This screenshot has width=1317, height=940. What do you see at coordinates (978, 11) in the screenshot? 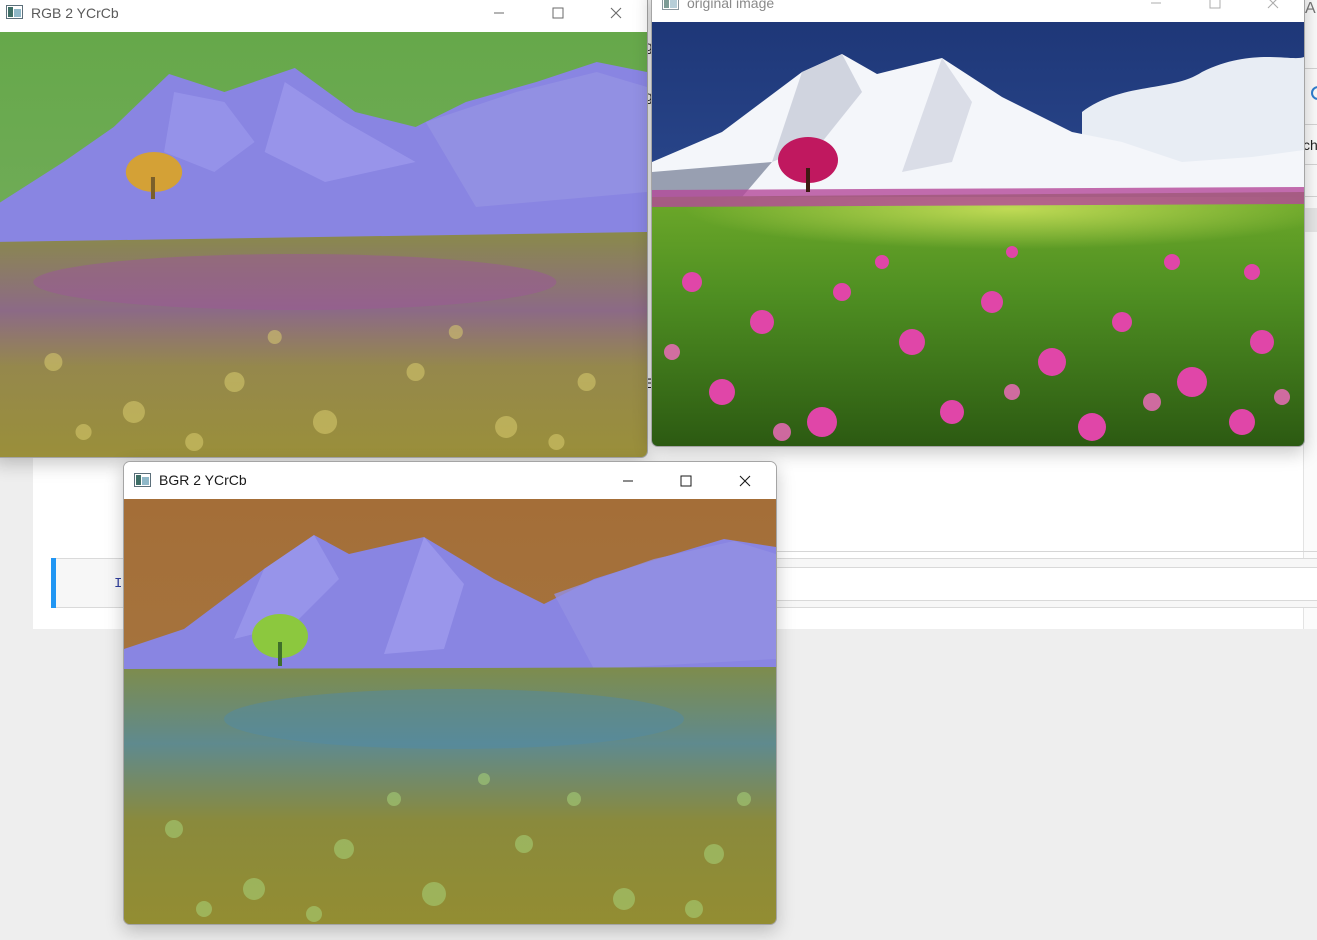
I see `window-titlebar: original image` at bounding box center [978, 11].